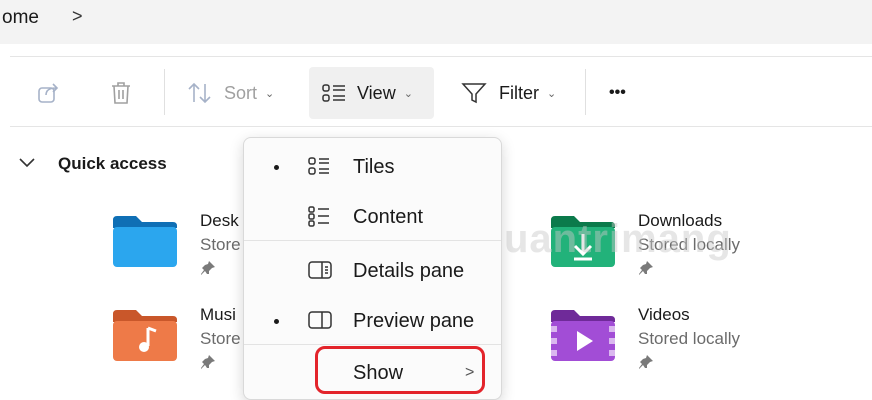  I want to click on view-icon, so click(334, 93).